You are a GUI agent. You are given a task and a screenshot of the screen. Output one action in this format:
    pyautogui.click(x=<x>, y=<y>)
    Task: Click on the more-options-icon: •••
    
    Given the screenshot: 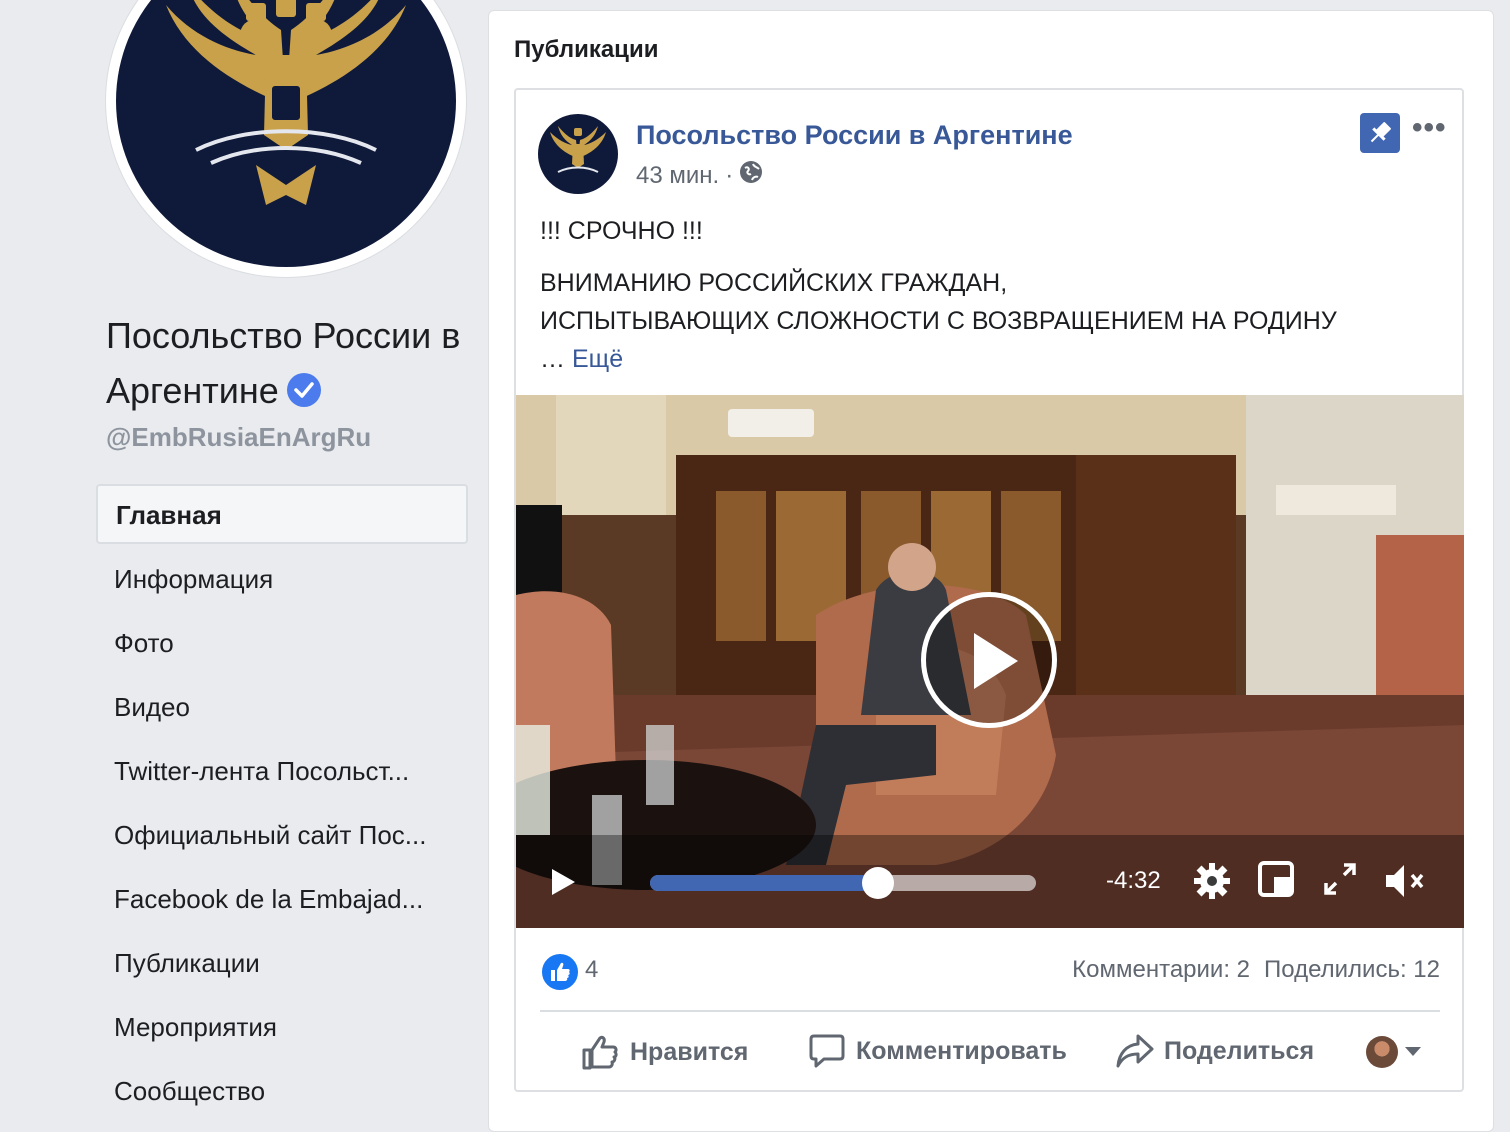 What is the action you would take?
    pyautogui.click(x=1429, y=128)
    